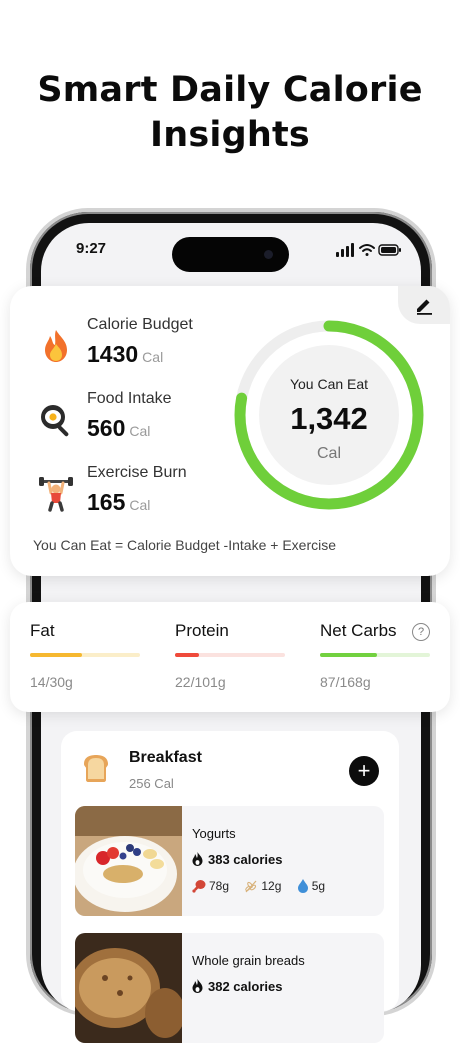  I want to click on drumstick-icon, so click(199, 886).